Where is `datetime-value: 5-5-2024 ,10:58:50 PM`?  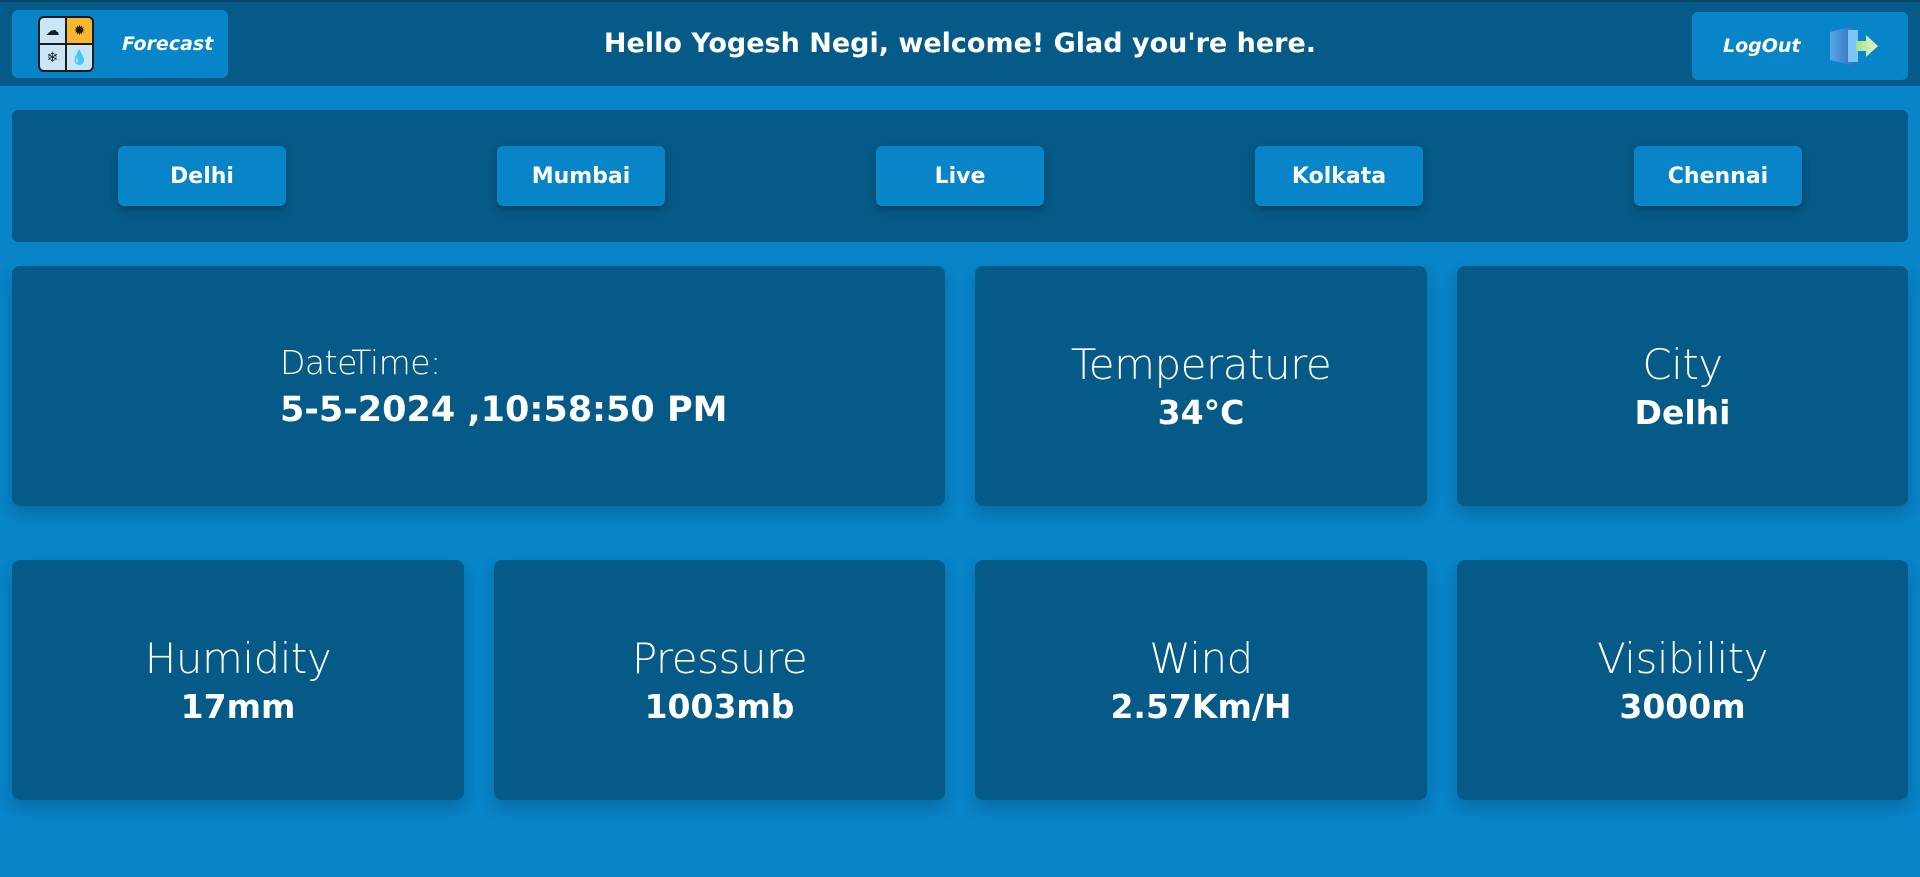
datetime-value: 5-5-2024 ,10:58:50 PM is located at coordinates (504, 409).